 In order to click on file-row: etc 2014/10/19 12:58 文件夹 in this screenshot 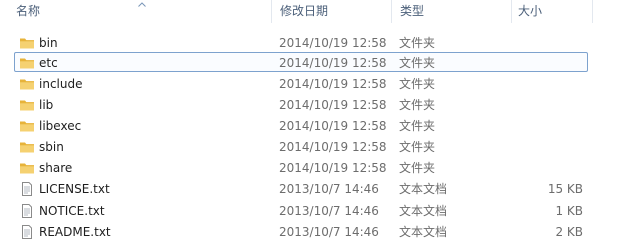, I will do `click(301, 62)`.